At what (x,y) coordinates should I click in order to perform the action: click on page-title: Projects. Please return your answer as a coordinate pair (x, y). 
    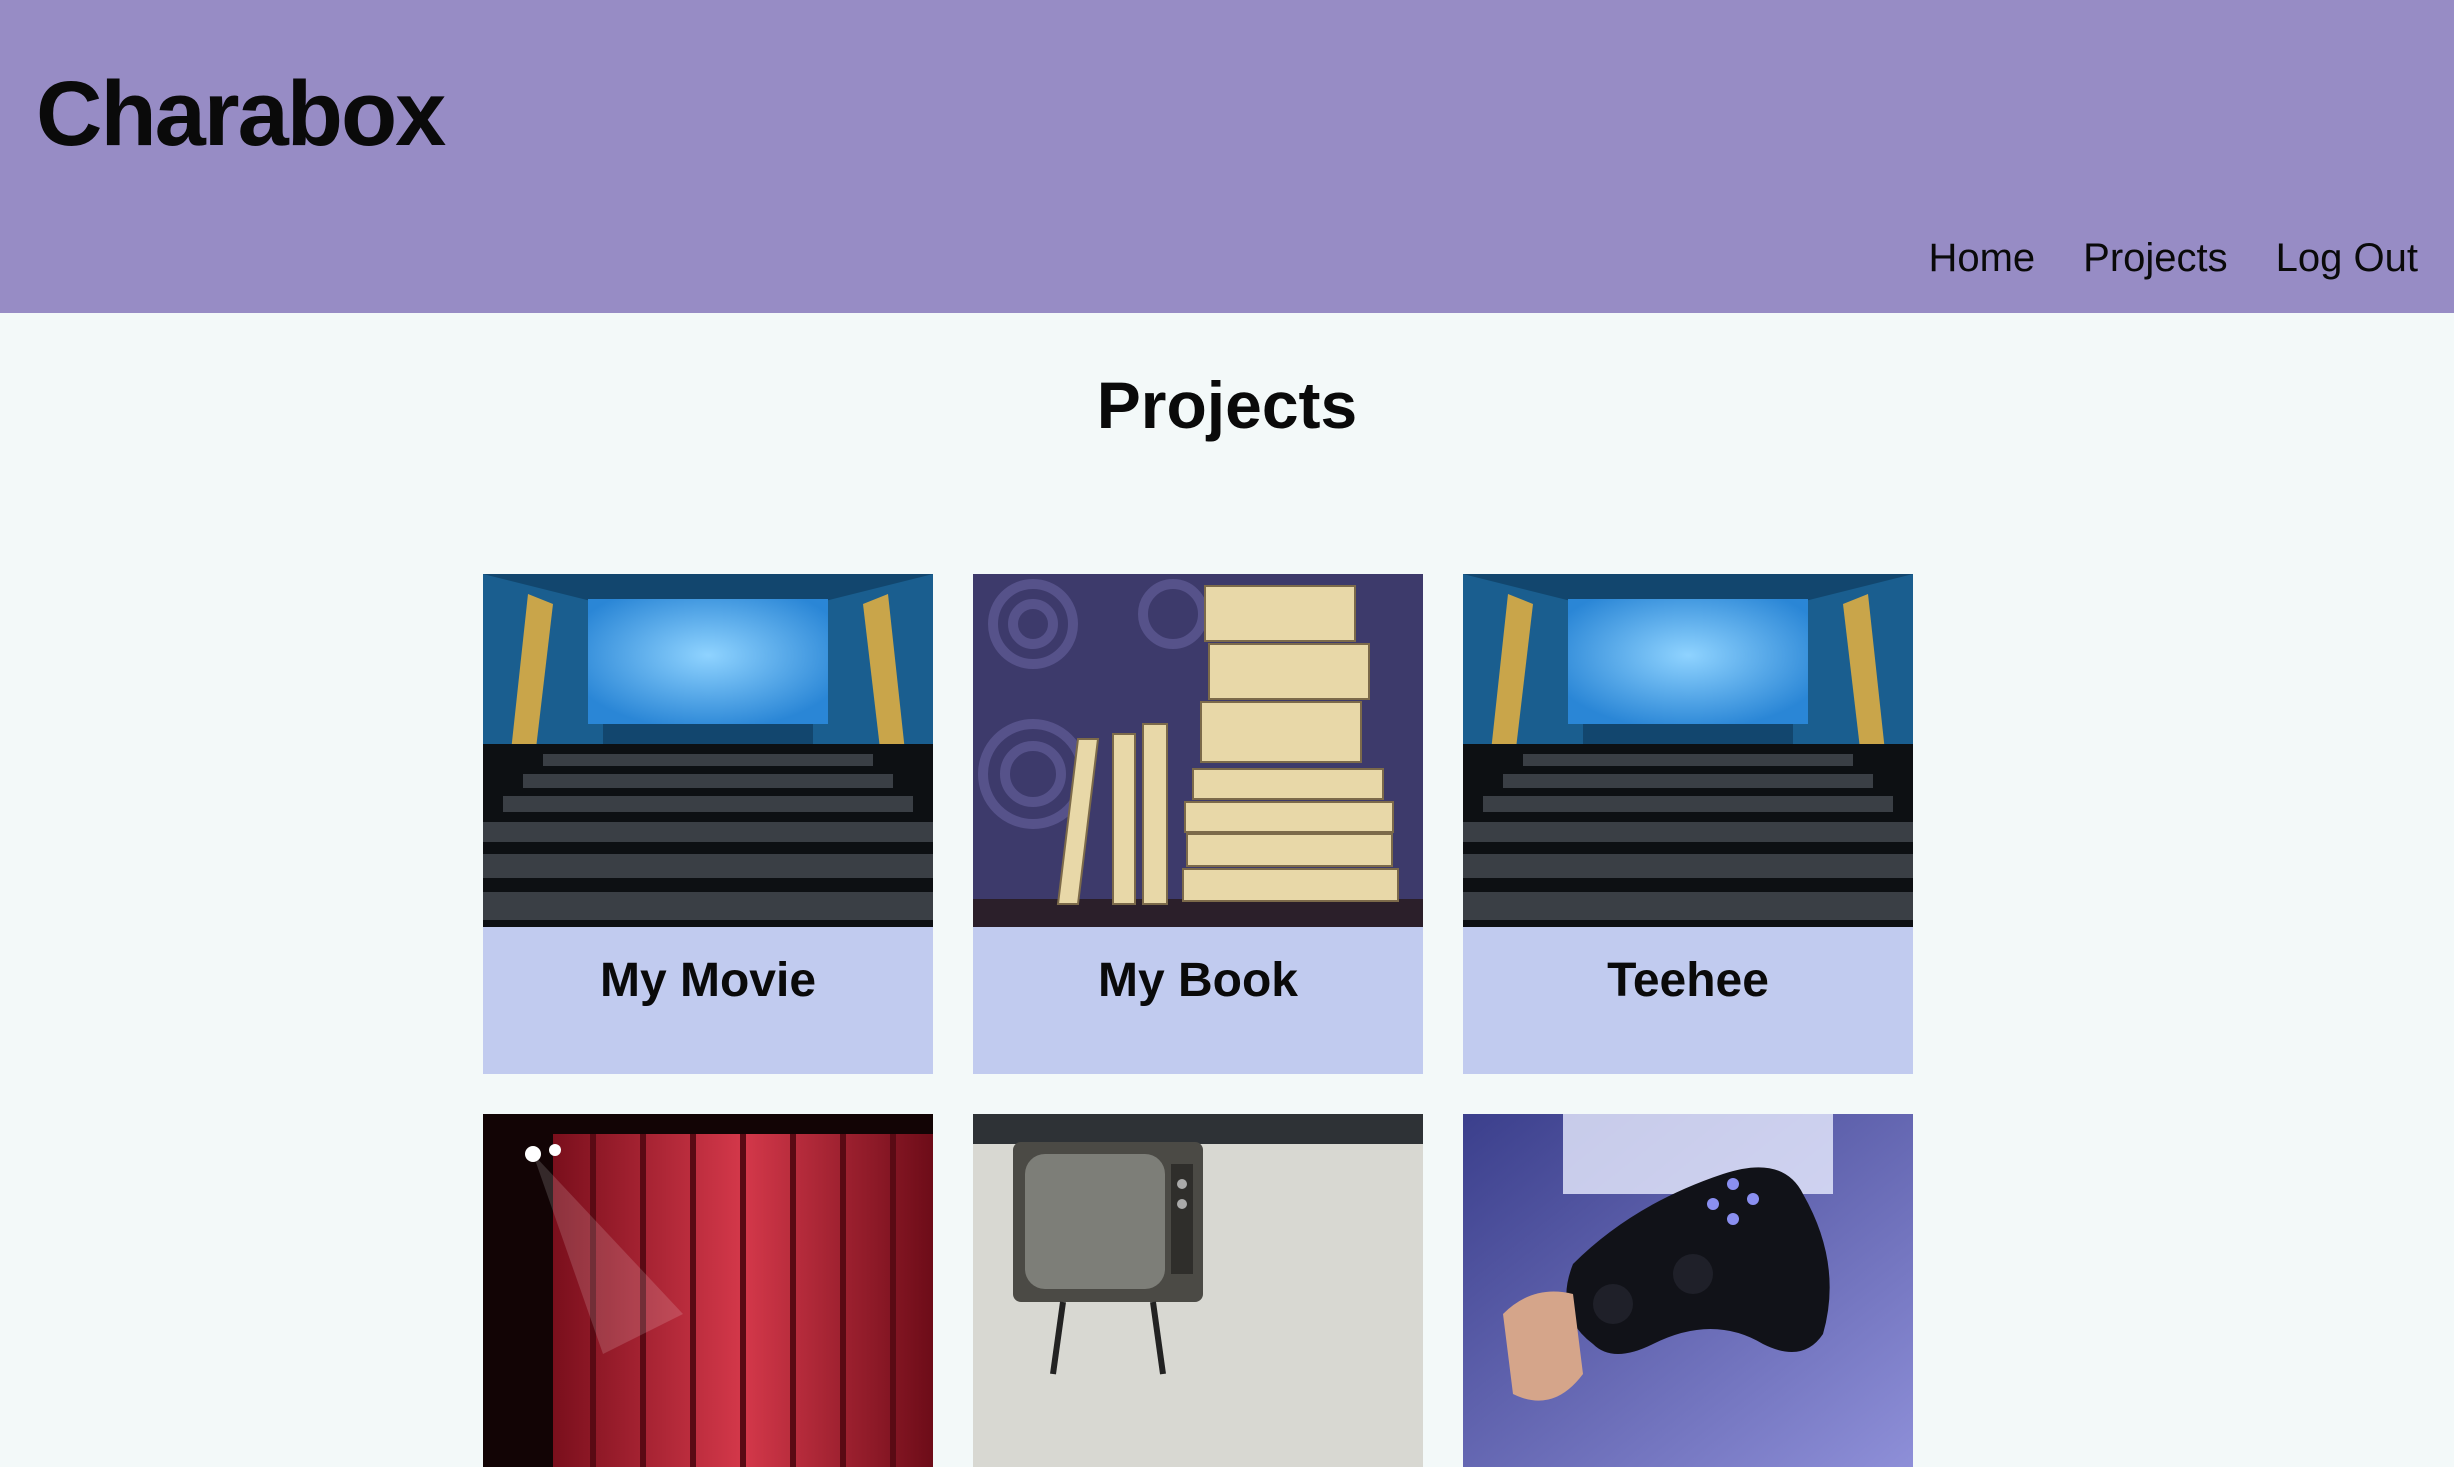
    Looking at the image, I should click on (1227, 405).